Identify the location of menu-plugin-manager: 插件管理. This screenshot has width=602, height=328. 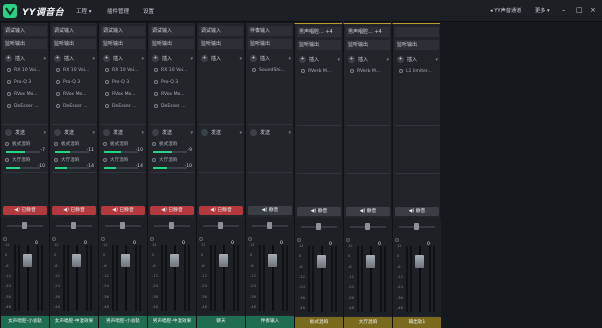
(118, 11).